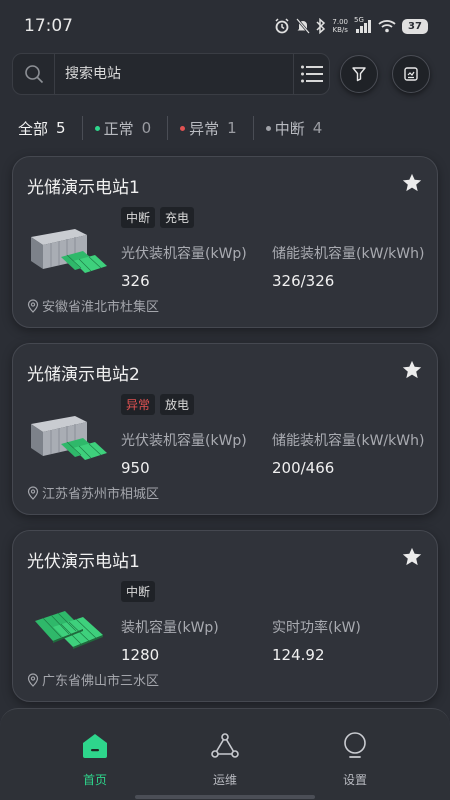 The height and width of the screenshot is (800, 450). What do you see at coordinates (170, 628) in the screenshot?
I see `capacity-label: 装机容量(kWp)` at bounding box center [170, 628].